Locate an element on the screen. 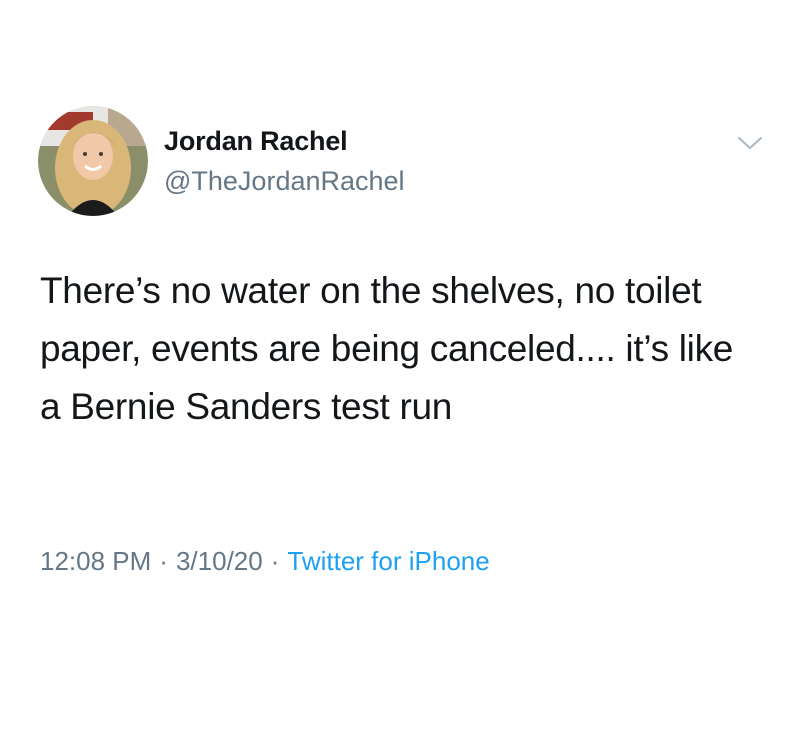 The height and width of the screenshot is (730, 800). chevron-down-icon is located at coordinates (750, 143).